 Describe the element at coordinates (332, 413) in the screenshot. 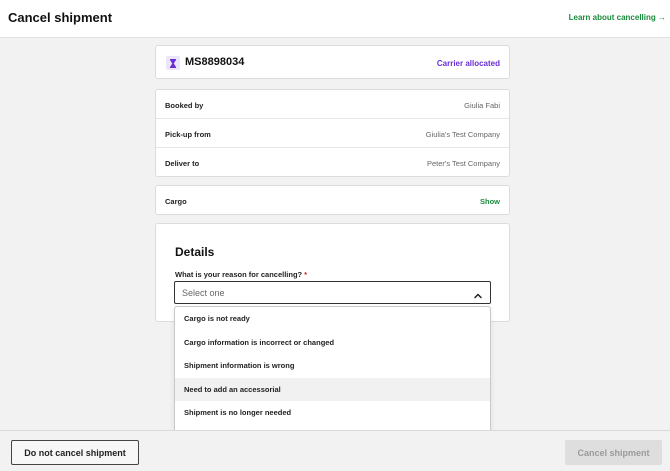

I see `option-no-longer-needed: Shipment is no longer needed` at that location.